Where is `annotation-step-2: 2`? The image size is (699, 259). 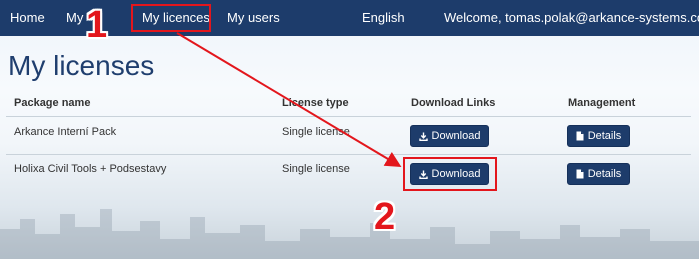 annotation-step-2: 2 is located at coordinates (385, 217).